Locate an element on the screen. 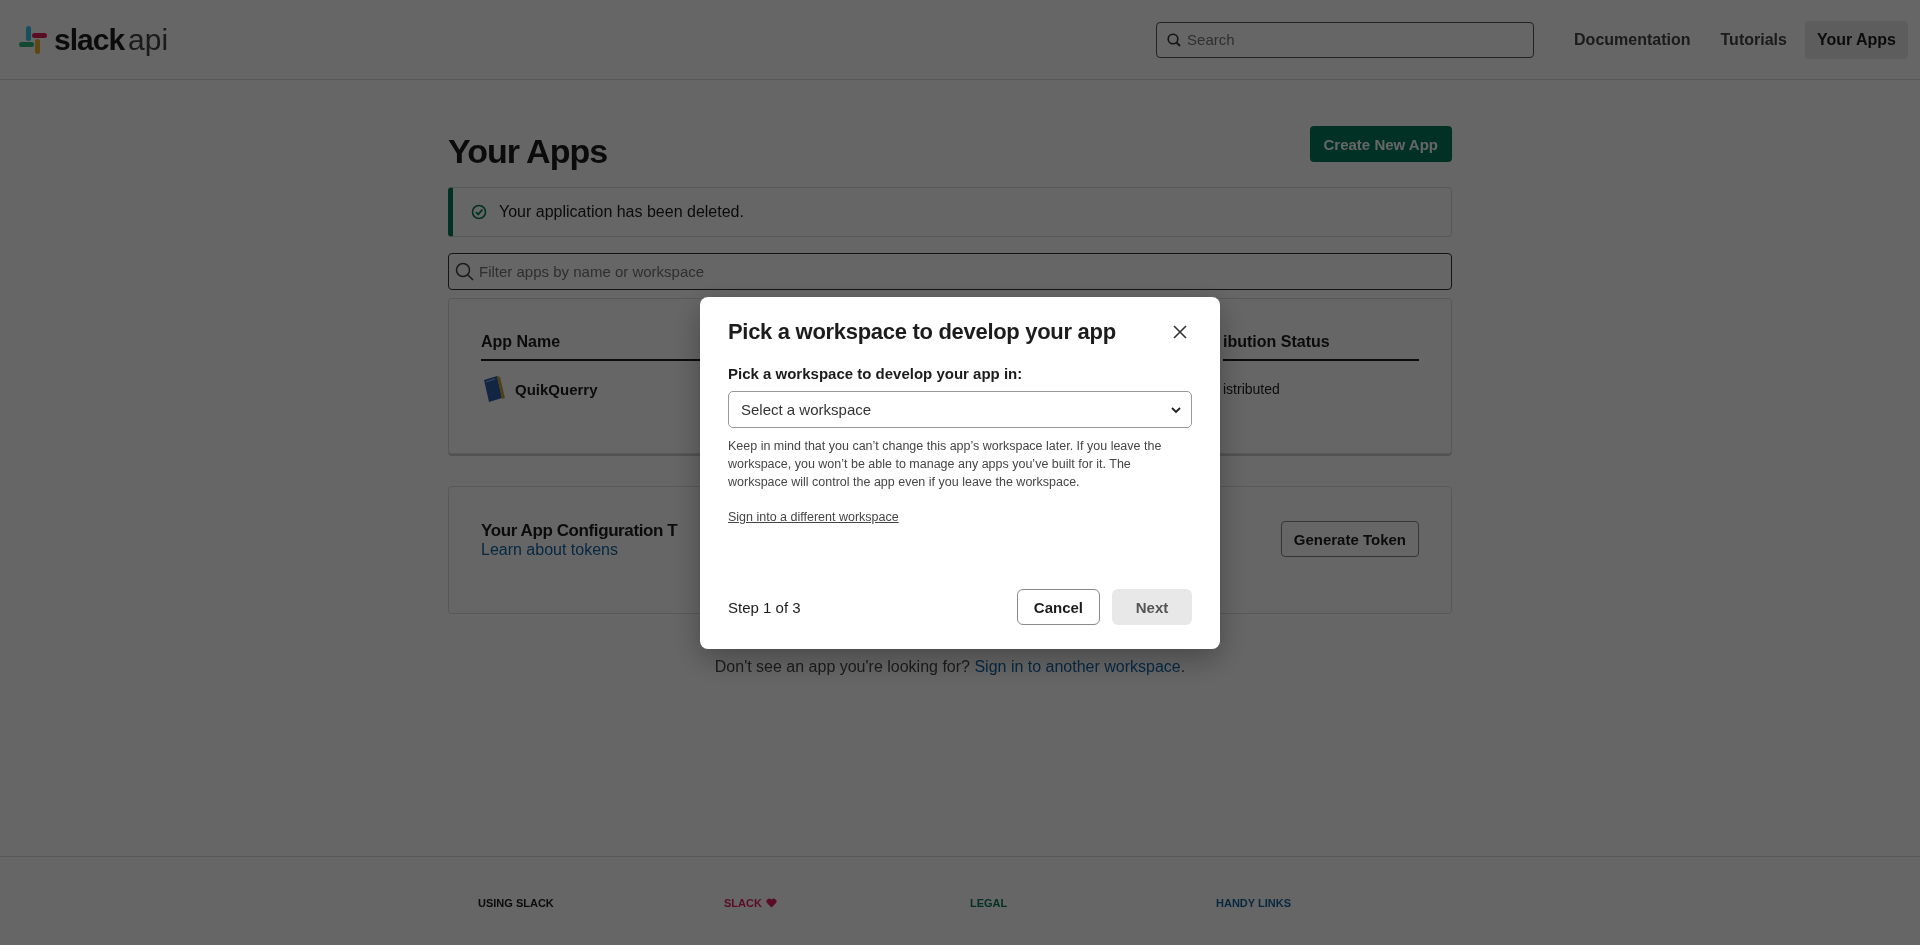 The image size is (1920, 945). slack-logo-icon is located at coordinates (33, 39).